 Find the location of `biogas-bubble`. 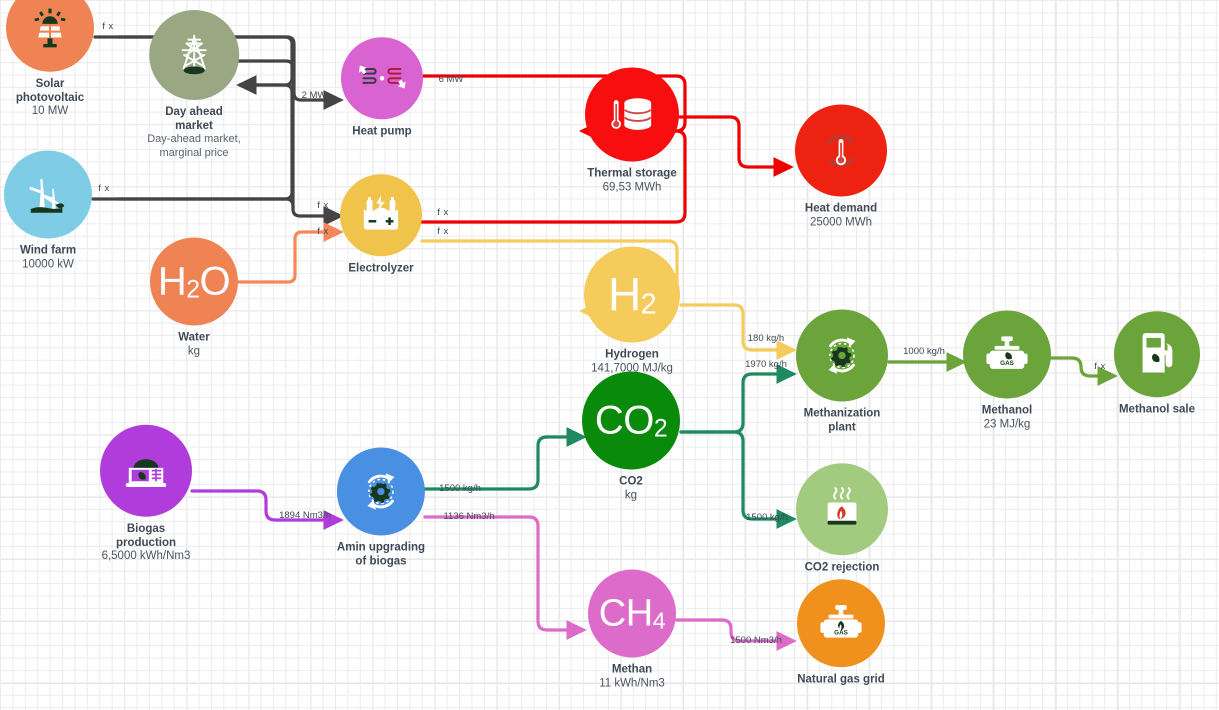

biogas-bubble is located at coordinates (146, 470).